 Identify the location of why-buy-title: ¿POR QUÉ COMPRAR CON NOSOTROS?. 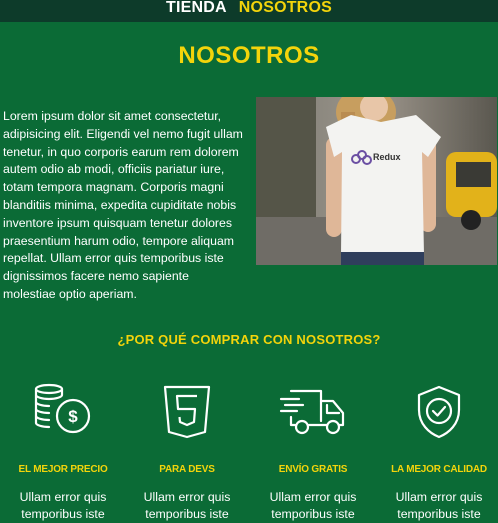
(249, 339).